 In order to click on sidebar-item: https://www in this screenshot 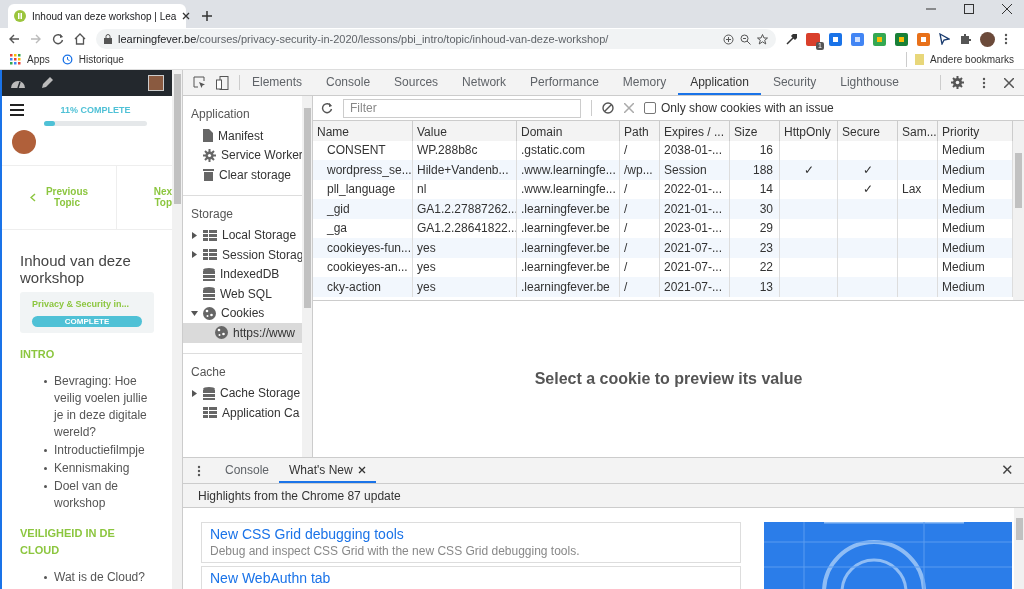, I will do `click(243, 333)`.